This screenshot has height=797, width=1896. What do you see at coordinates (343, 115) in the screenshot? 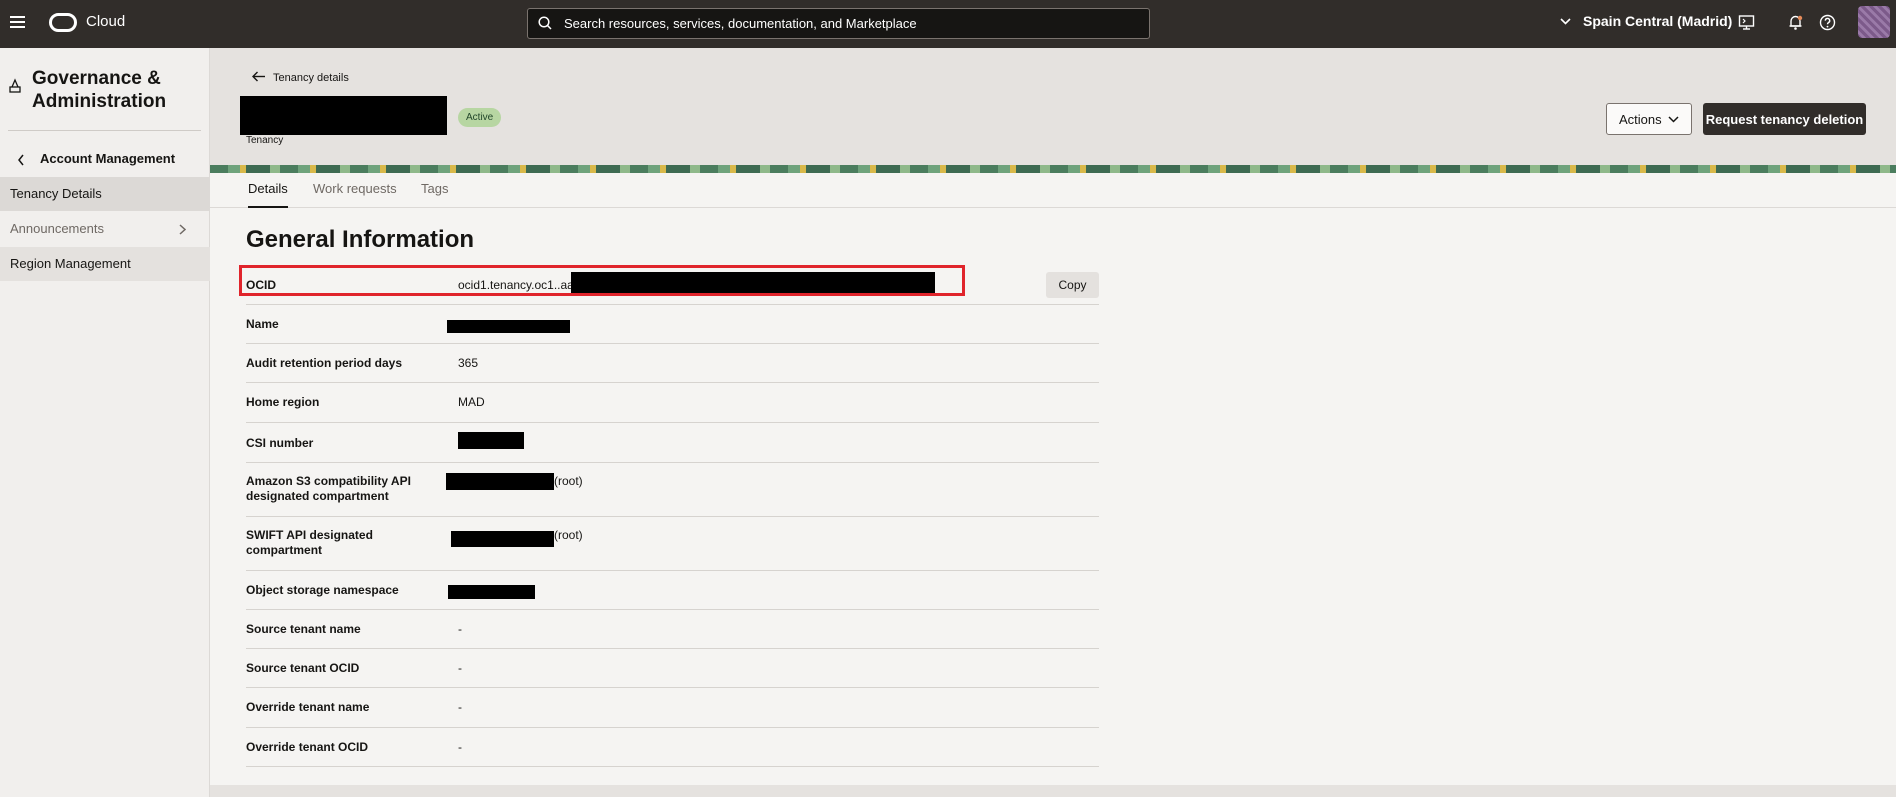
I see `redacted-tenancy-name` at bounding box center [343, 115].